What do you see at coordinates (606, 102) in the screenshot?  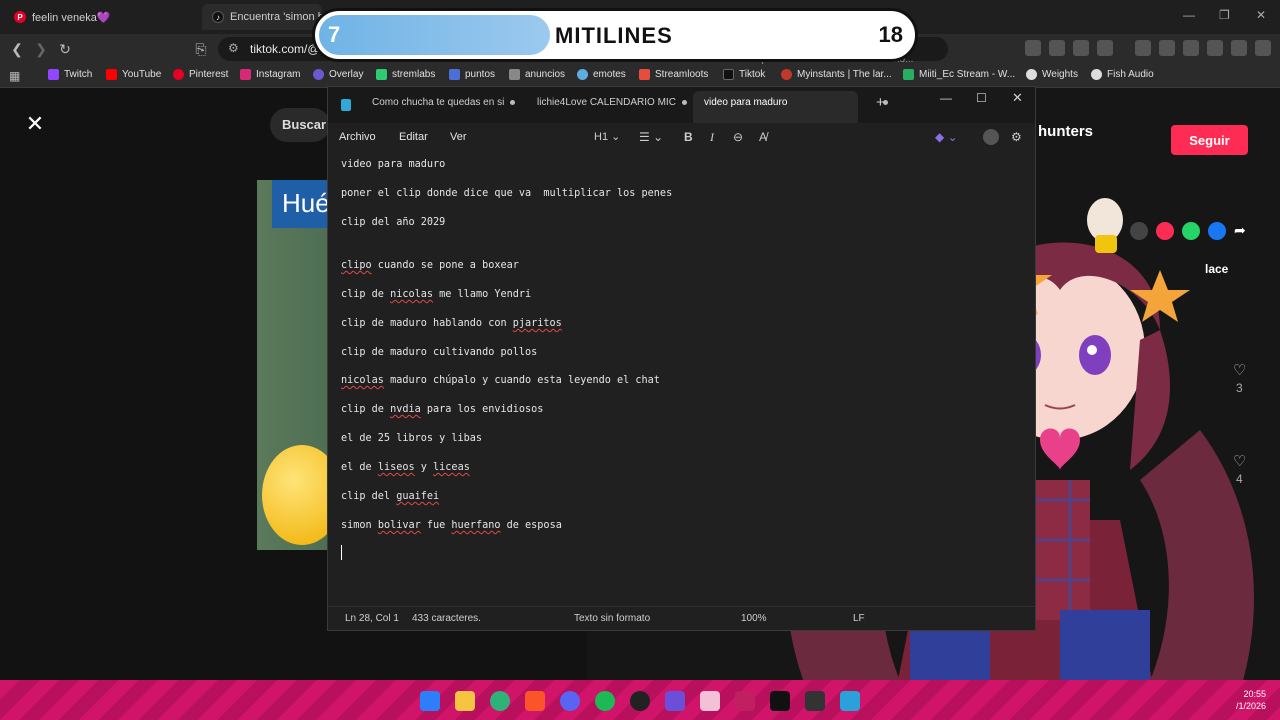 I see `notepad-tab-label: lichie4Love CALENDARIO MIC` at bounding box center [606, 102].